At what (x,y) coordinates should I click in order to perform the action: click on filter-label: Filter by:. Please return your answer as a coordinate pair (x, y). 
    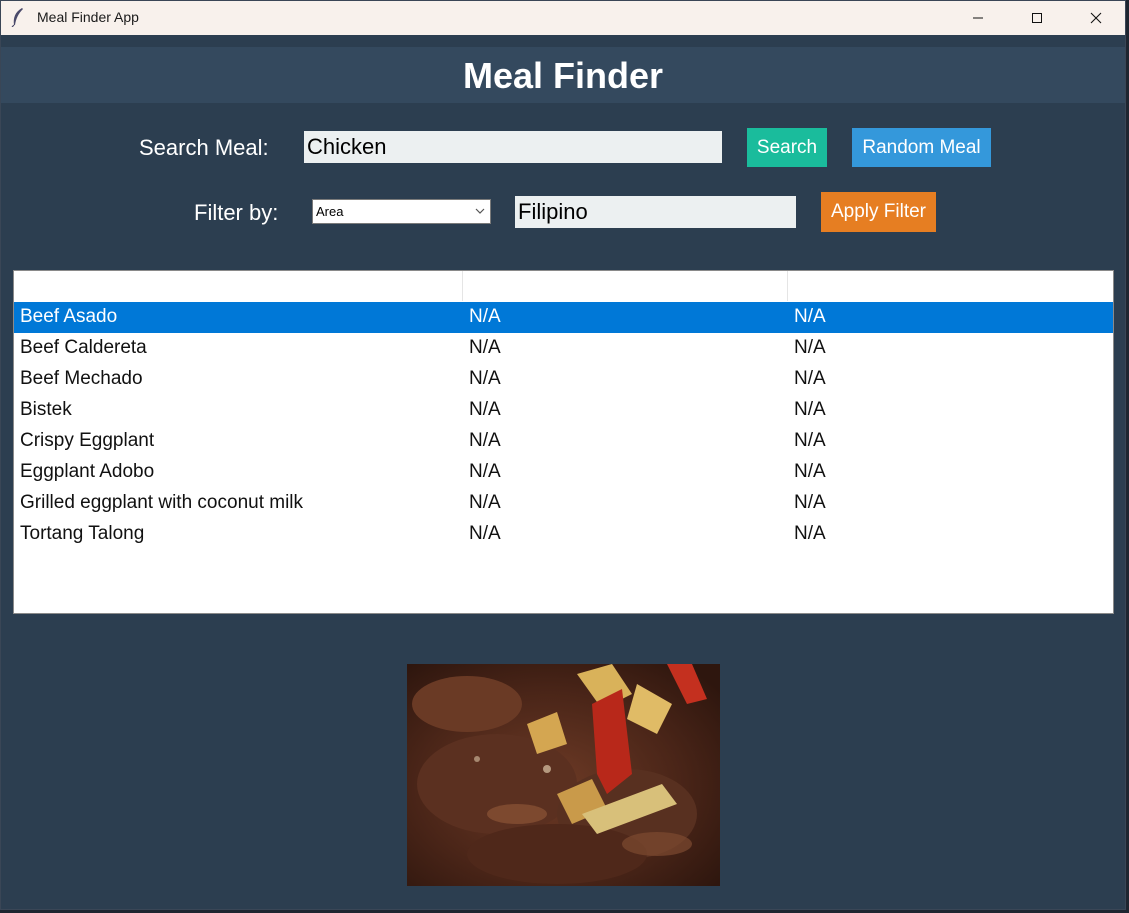
    Looking at the image, I should click on (236, 212).